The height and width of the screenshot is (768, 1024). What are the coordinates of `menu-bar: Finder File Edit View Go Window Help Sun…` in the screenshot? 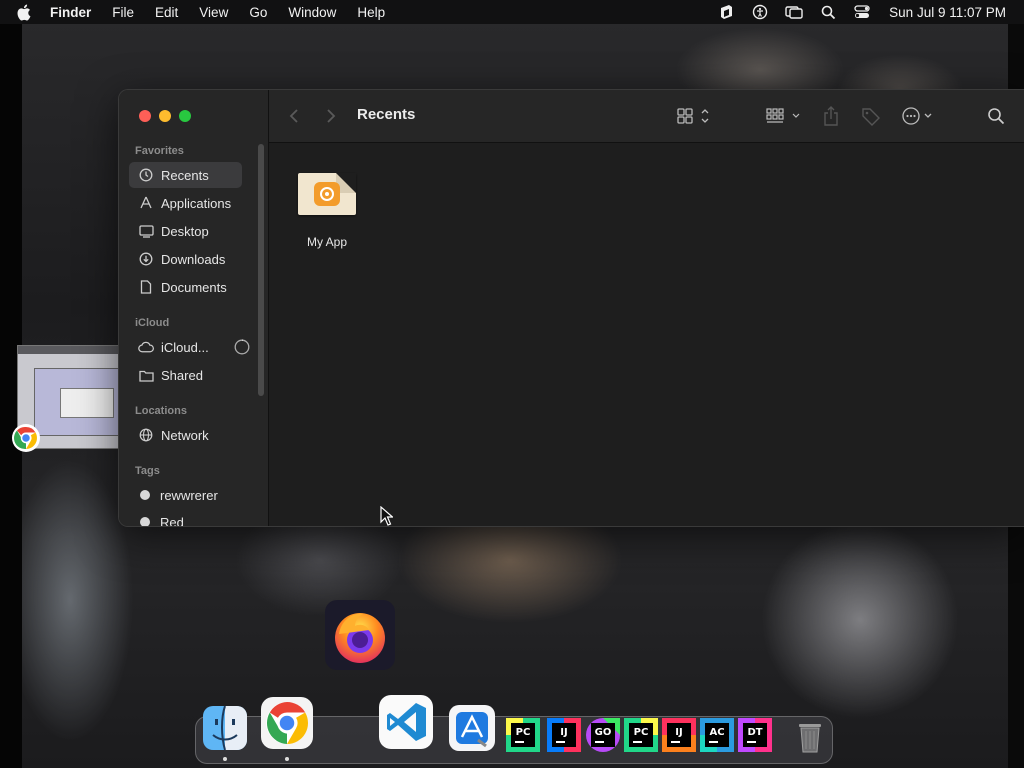 It's located at (512, 12).